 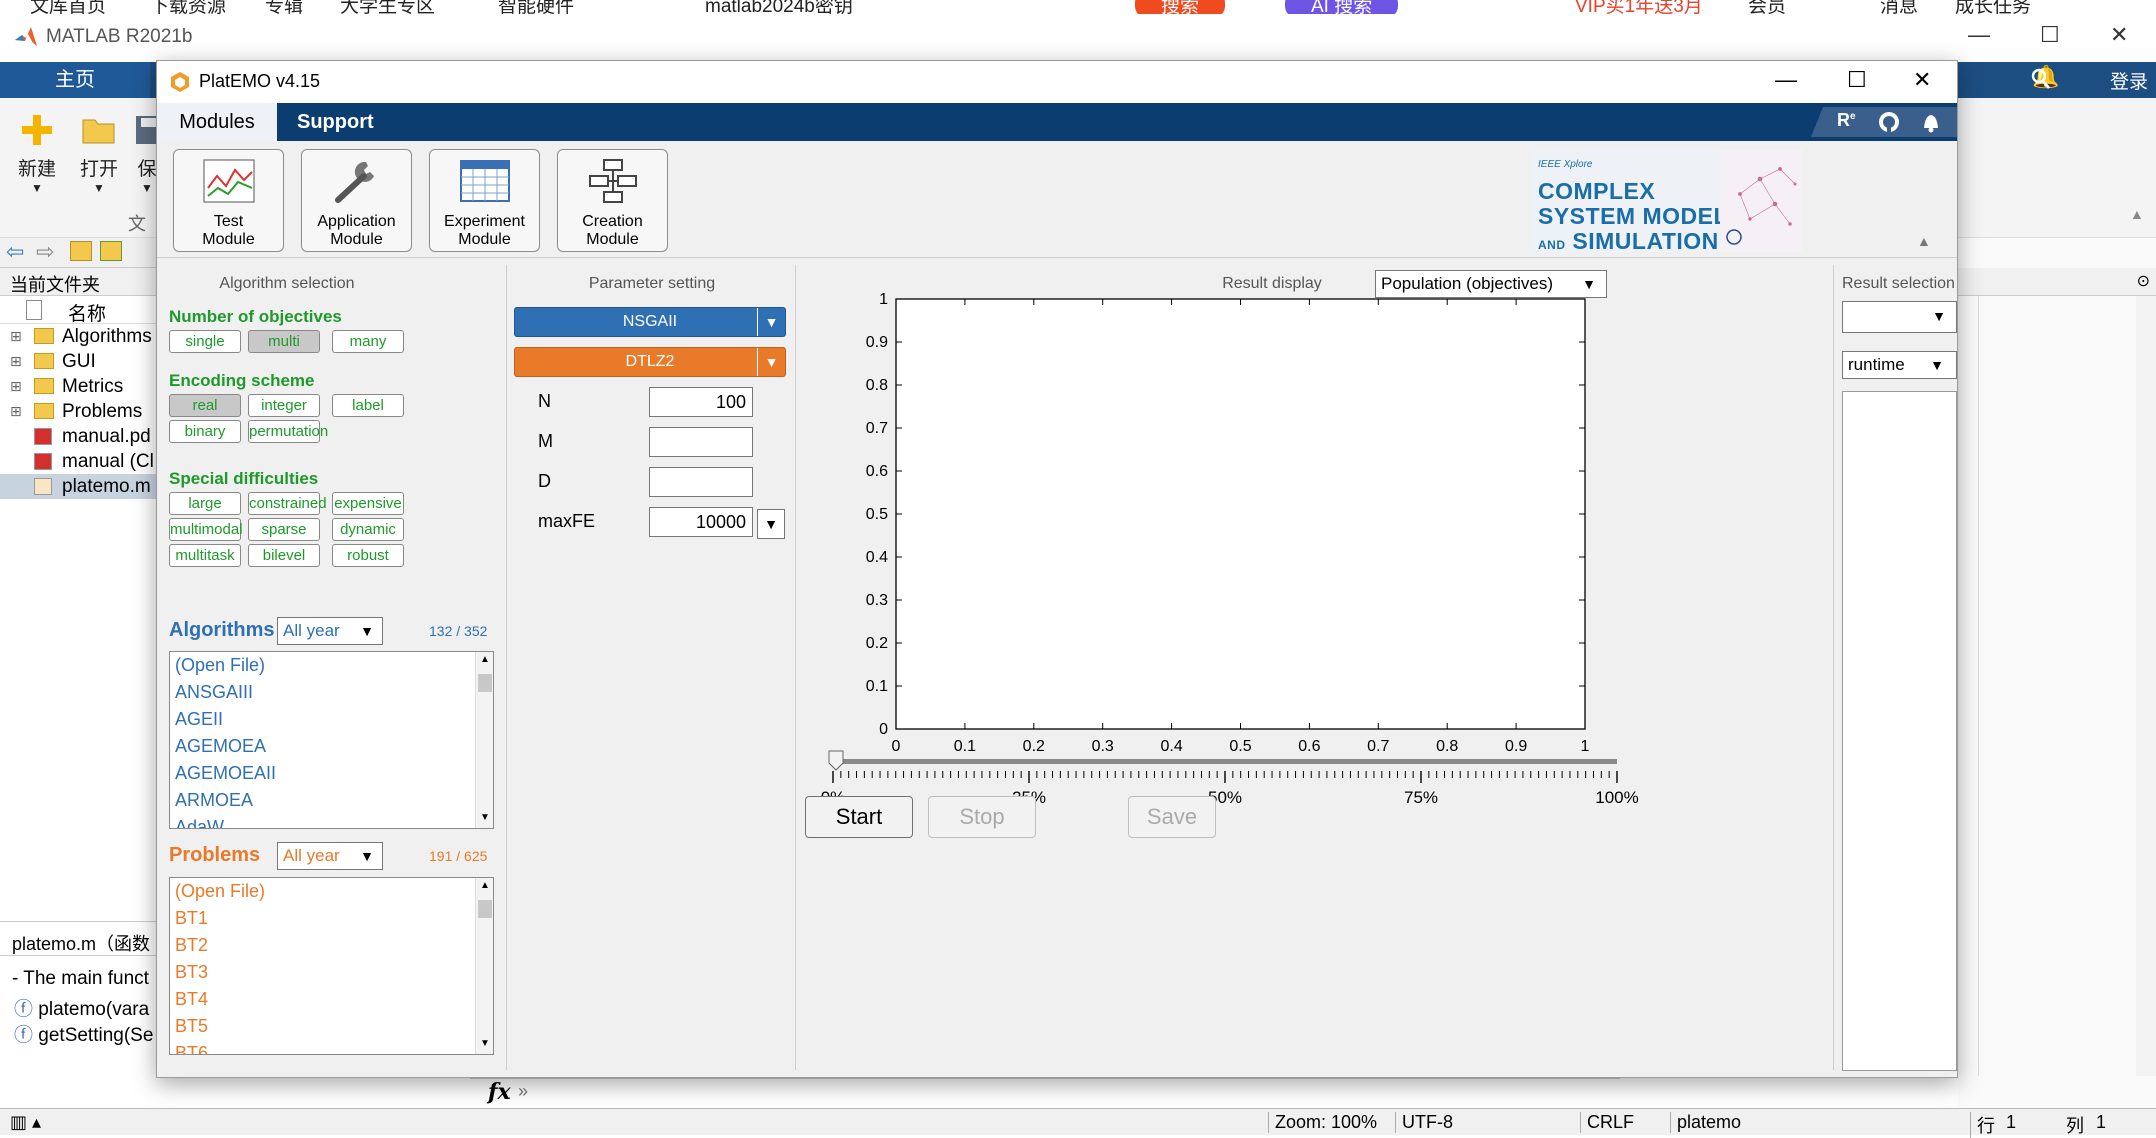 What do you see at coordinates (368, 341) in the screenshot?
I see `toggle-many: many` at bounding box center [368, 341].